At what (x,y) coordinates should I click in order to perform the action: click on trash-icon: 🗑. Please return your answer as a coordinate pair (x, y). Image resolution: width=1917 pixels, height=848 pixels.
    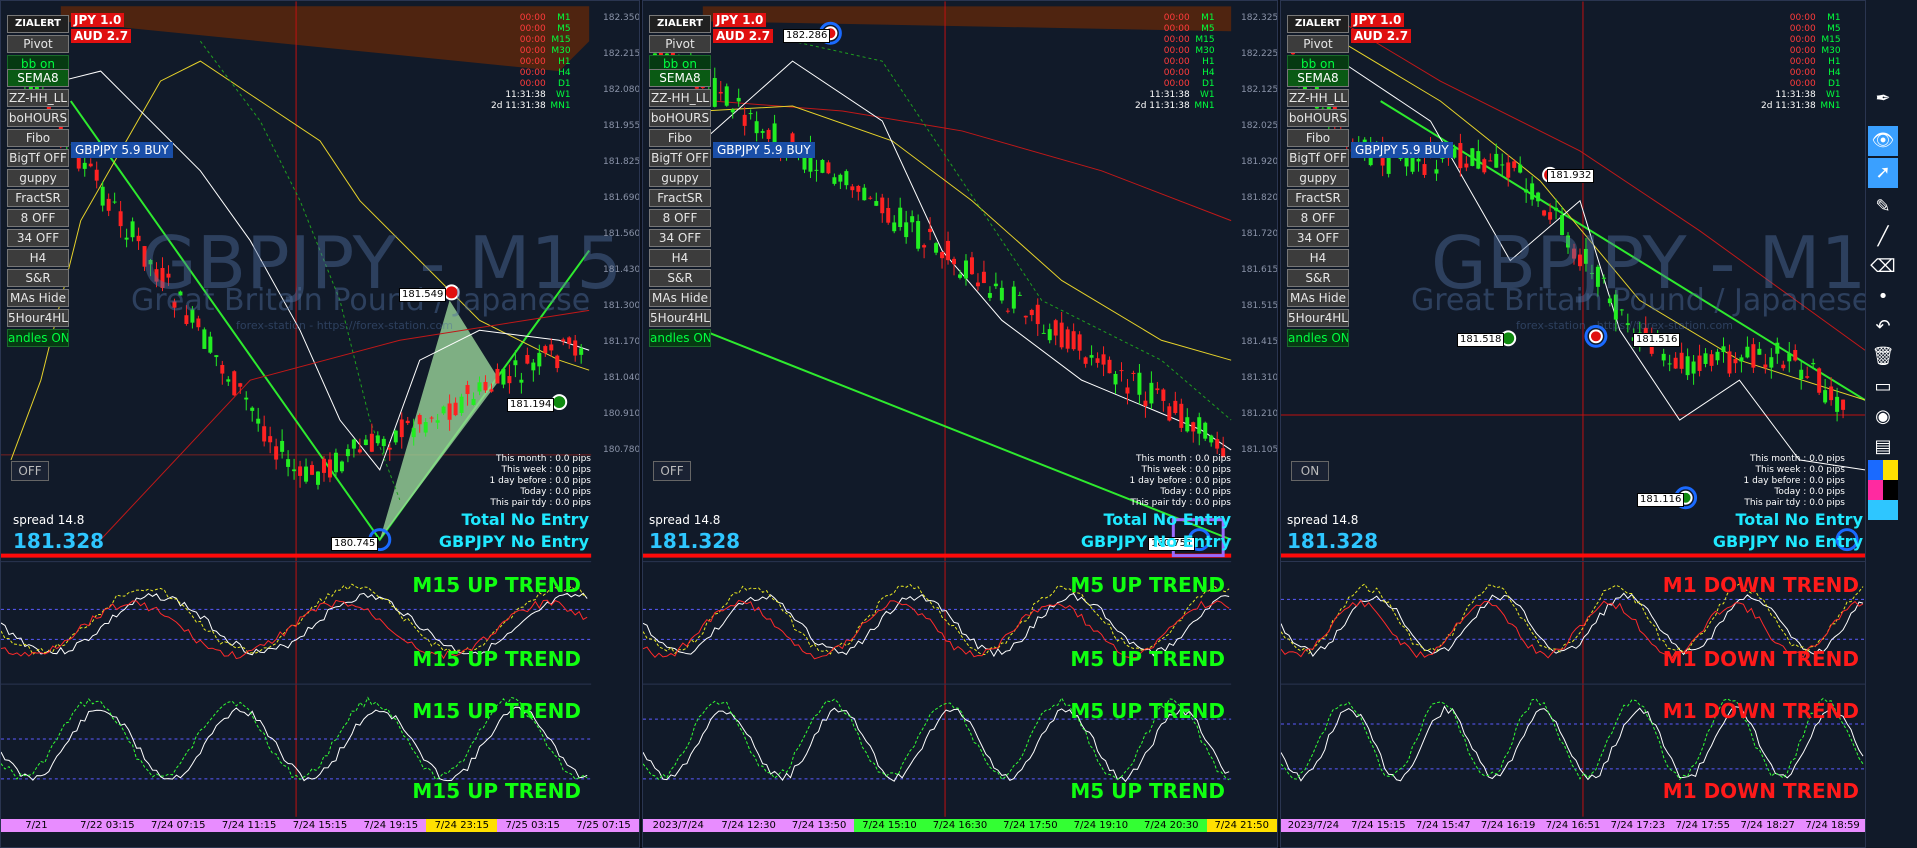
    Looking at the image, I should click on (1883, 357).